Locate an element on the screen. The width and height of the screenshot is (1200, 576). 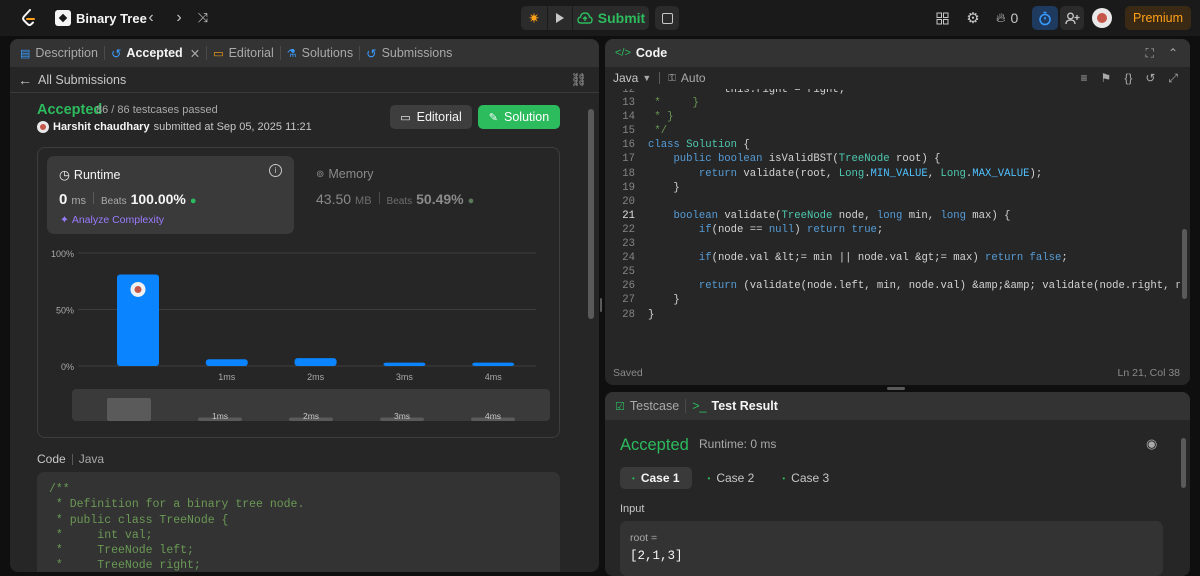
chart-bar-2ms is located at coordinates (315, 362).